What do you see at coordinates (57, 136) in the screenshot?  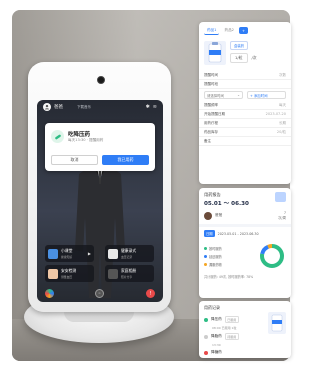 I see `pill-icon` at bounding box center [57, 136].